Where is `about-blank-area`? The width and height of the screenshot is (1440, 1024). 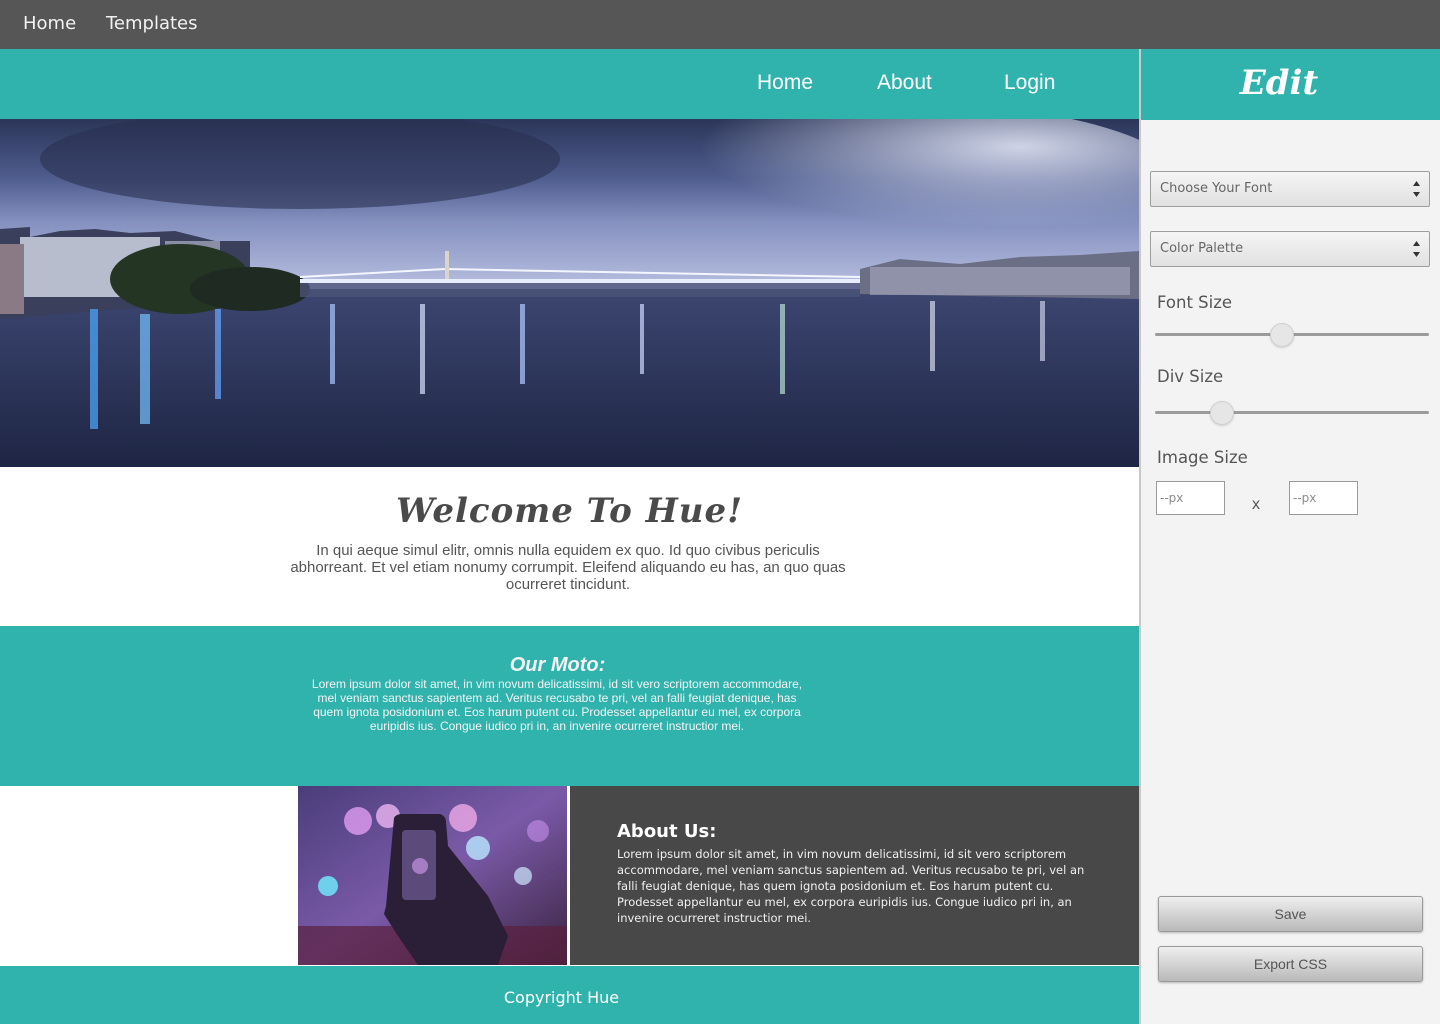 about-blank-area is located at coordinates (149, 875).